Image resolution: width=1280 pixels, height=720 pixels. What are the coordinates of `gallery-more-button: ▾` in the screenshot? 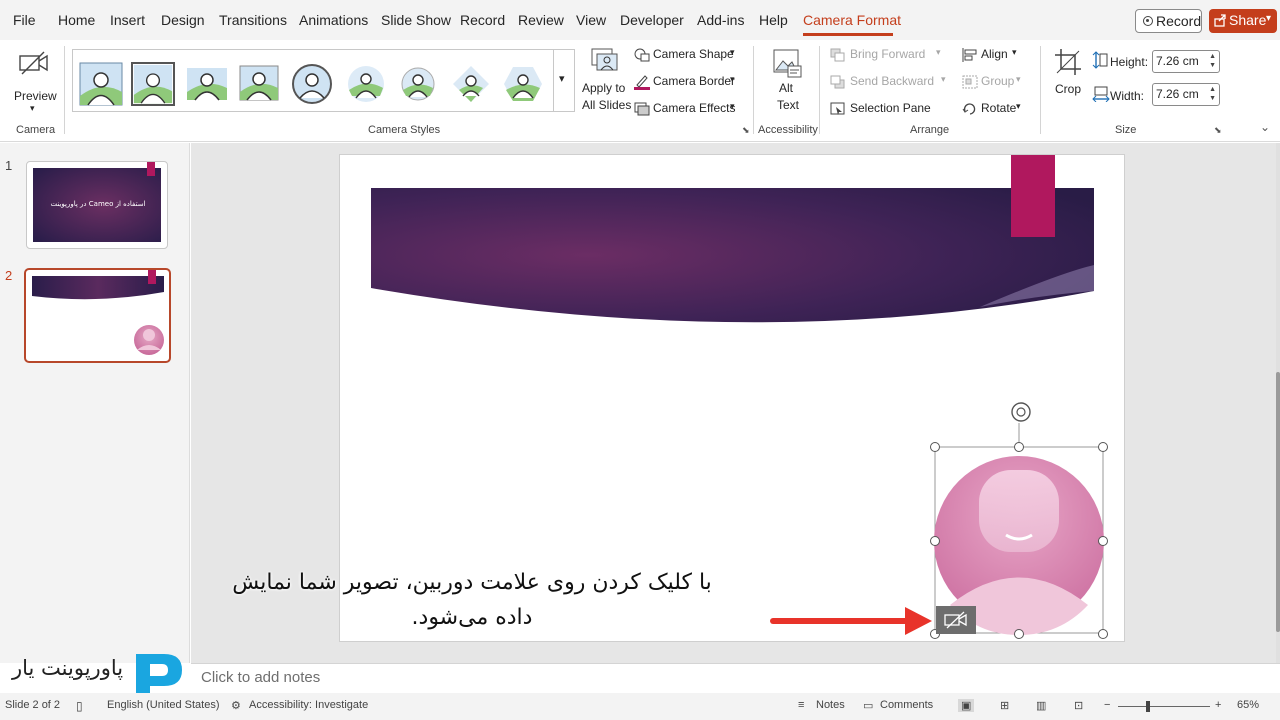 It's located at (563, 80).